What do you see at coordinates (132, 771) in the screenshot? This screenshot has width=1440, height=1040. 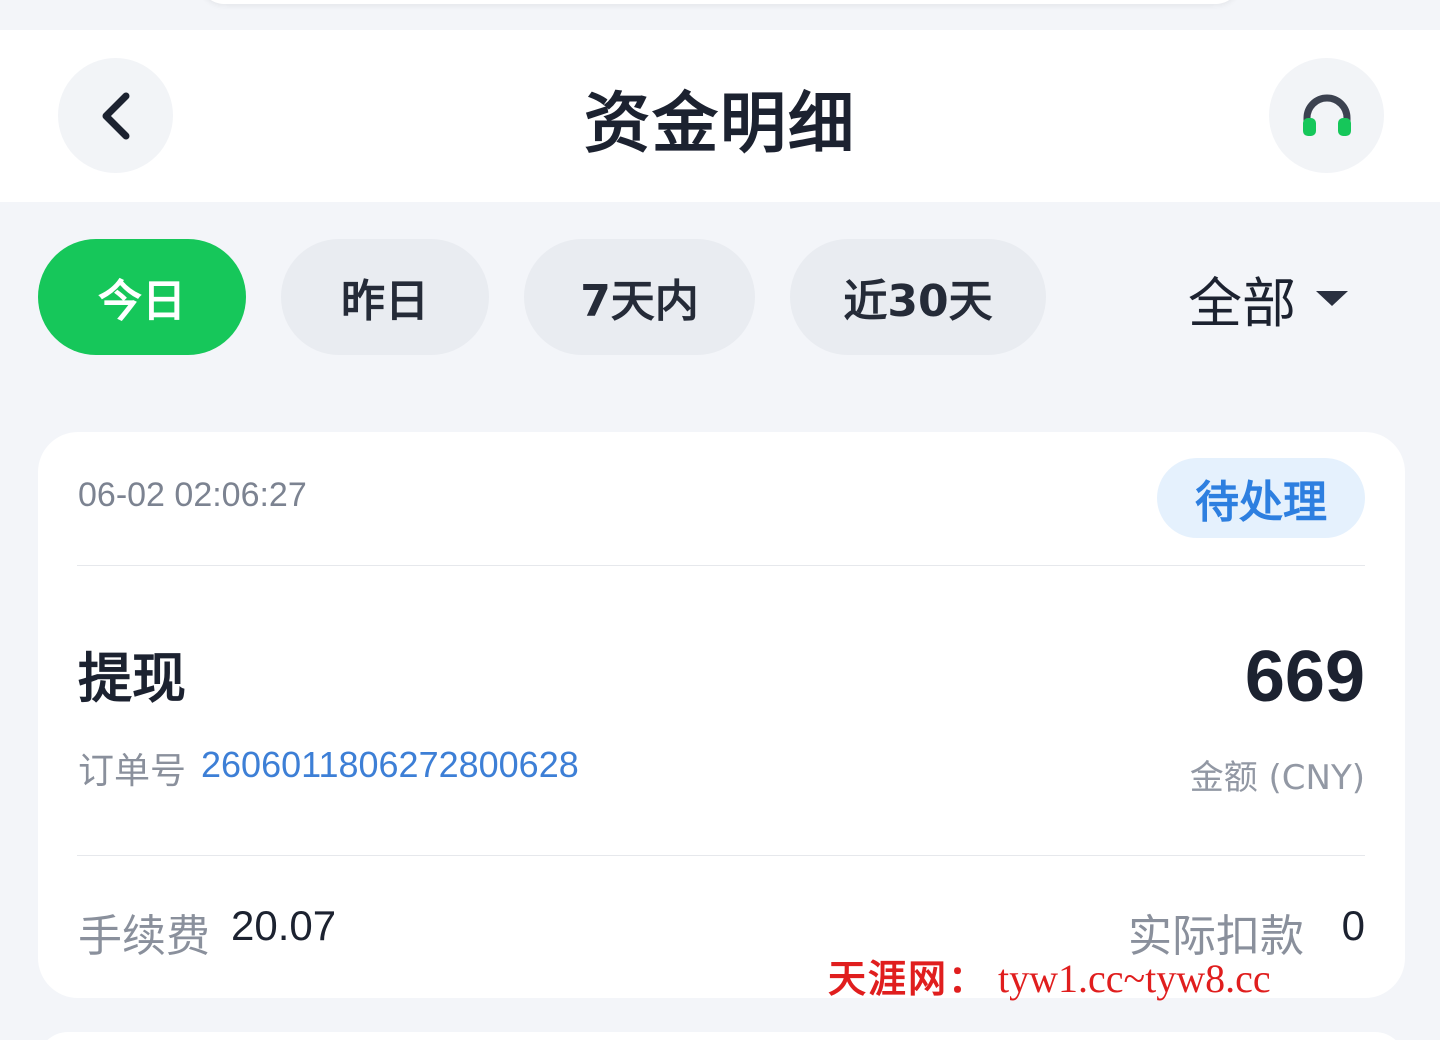 I see `order-number-label: 订单号` at bounding box center [132, 771].